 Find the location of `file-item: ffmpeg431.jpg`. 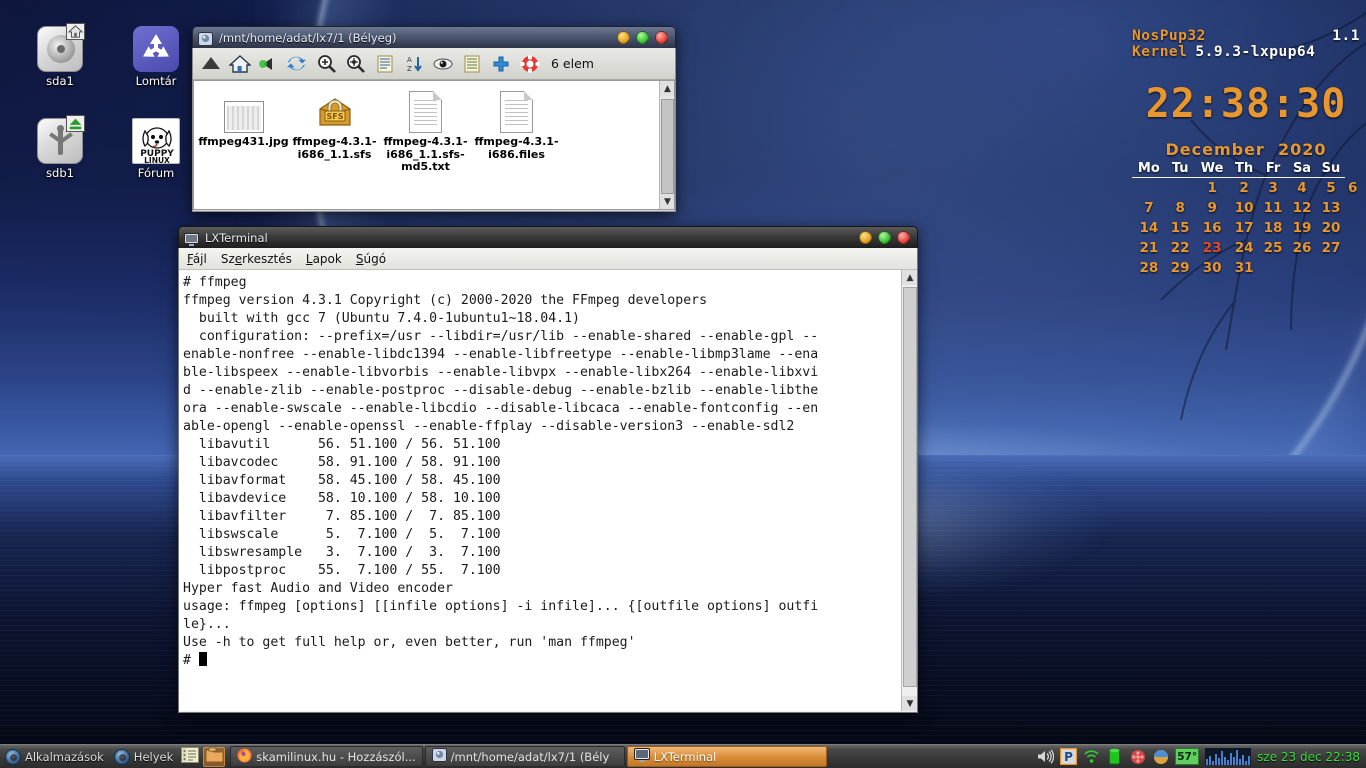

file-item: ffmpeg431.jpg is located at coordinates (243, 119).